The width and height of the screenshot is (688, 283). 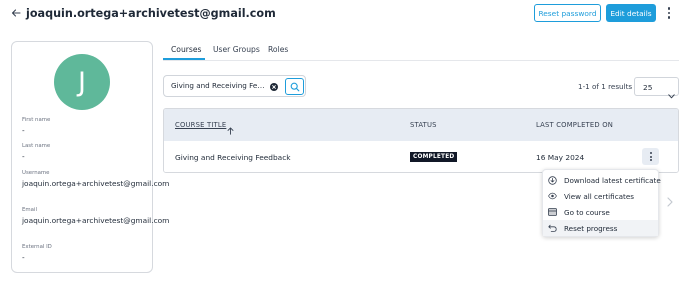 I want to click on eye-icon, so click(x=552, y=196).